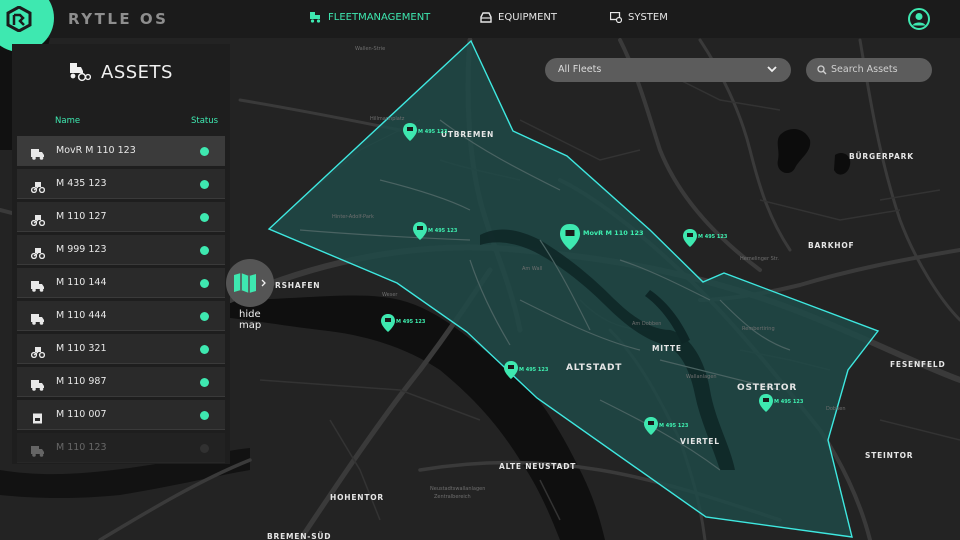  Describe the element at coordinates (81, 414) in the screenshot. I see `asset-name: M 110 007` at that location.